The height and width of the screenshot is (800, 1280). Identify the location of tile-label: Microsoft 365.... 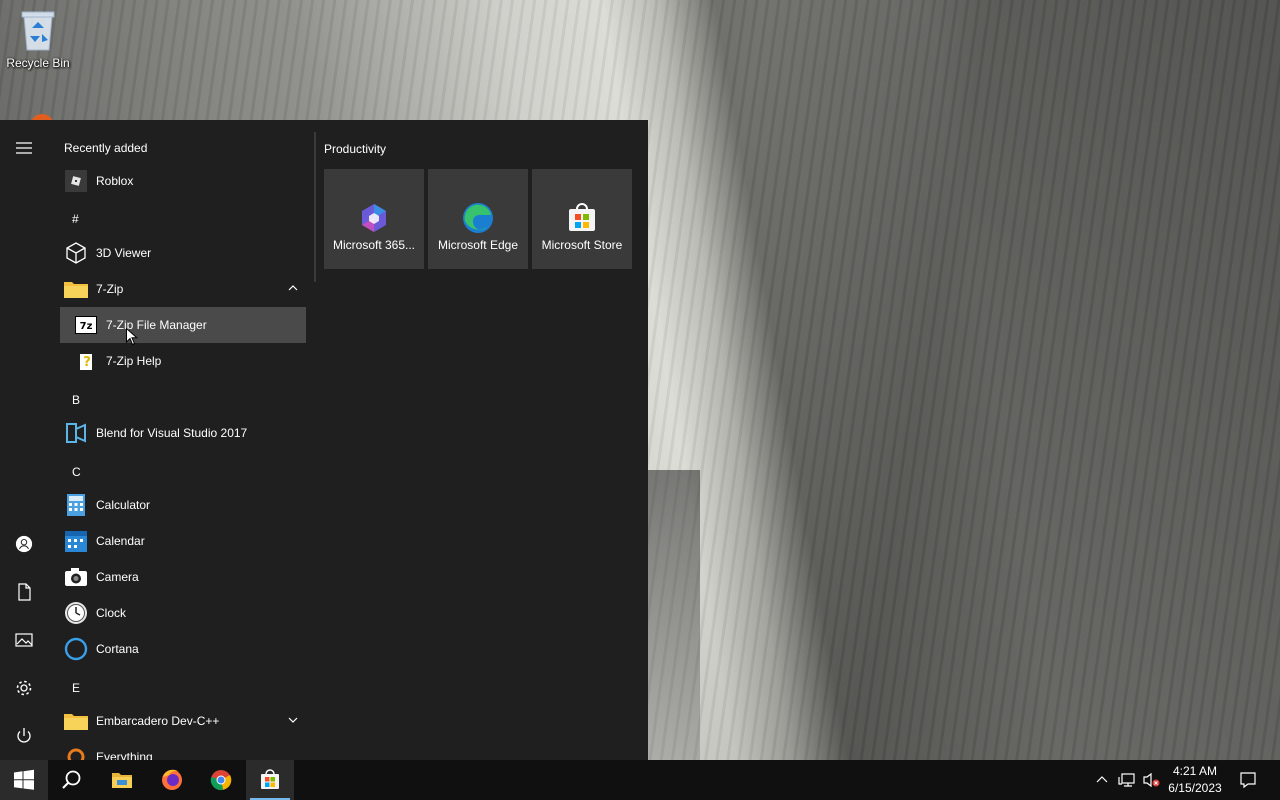
(374, 245).